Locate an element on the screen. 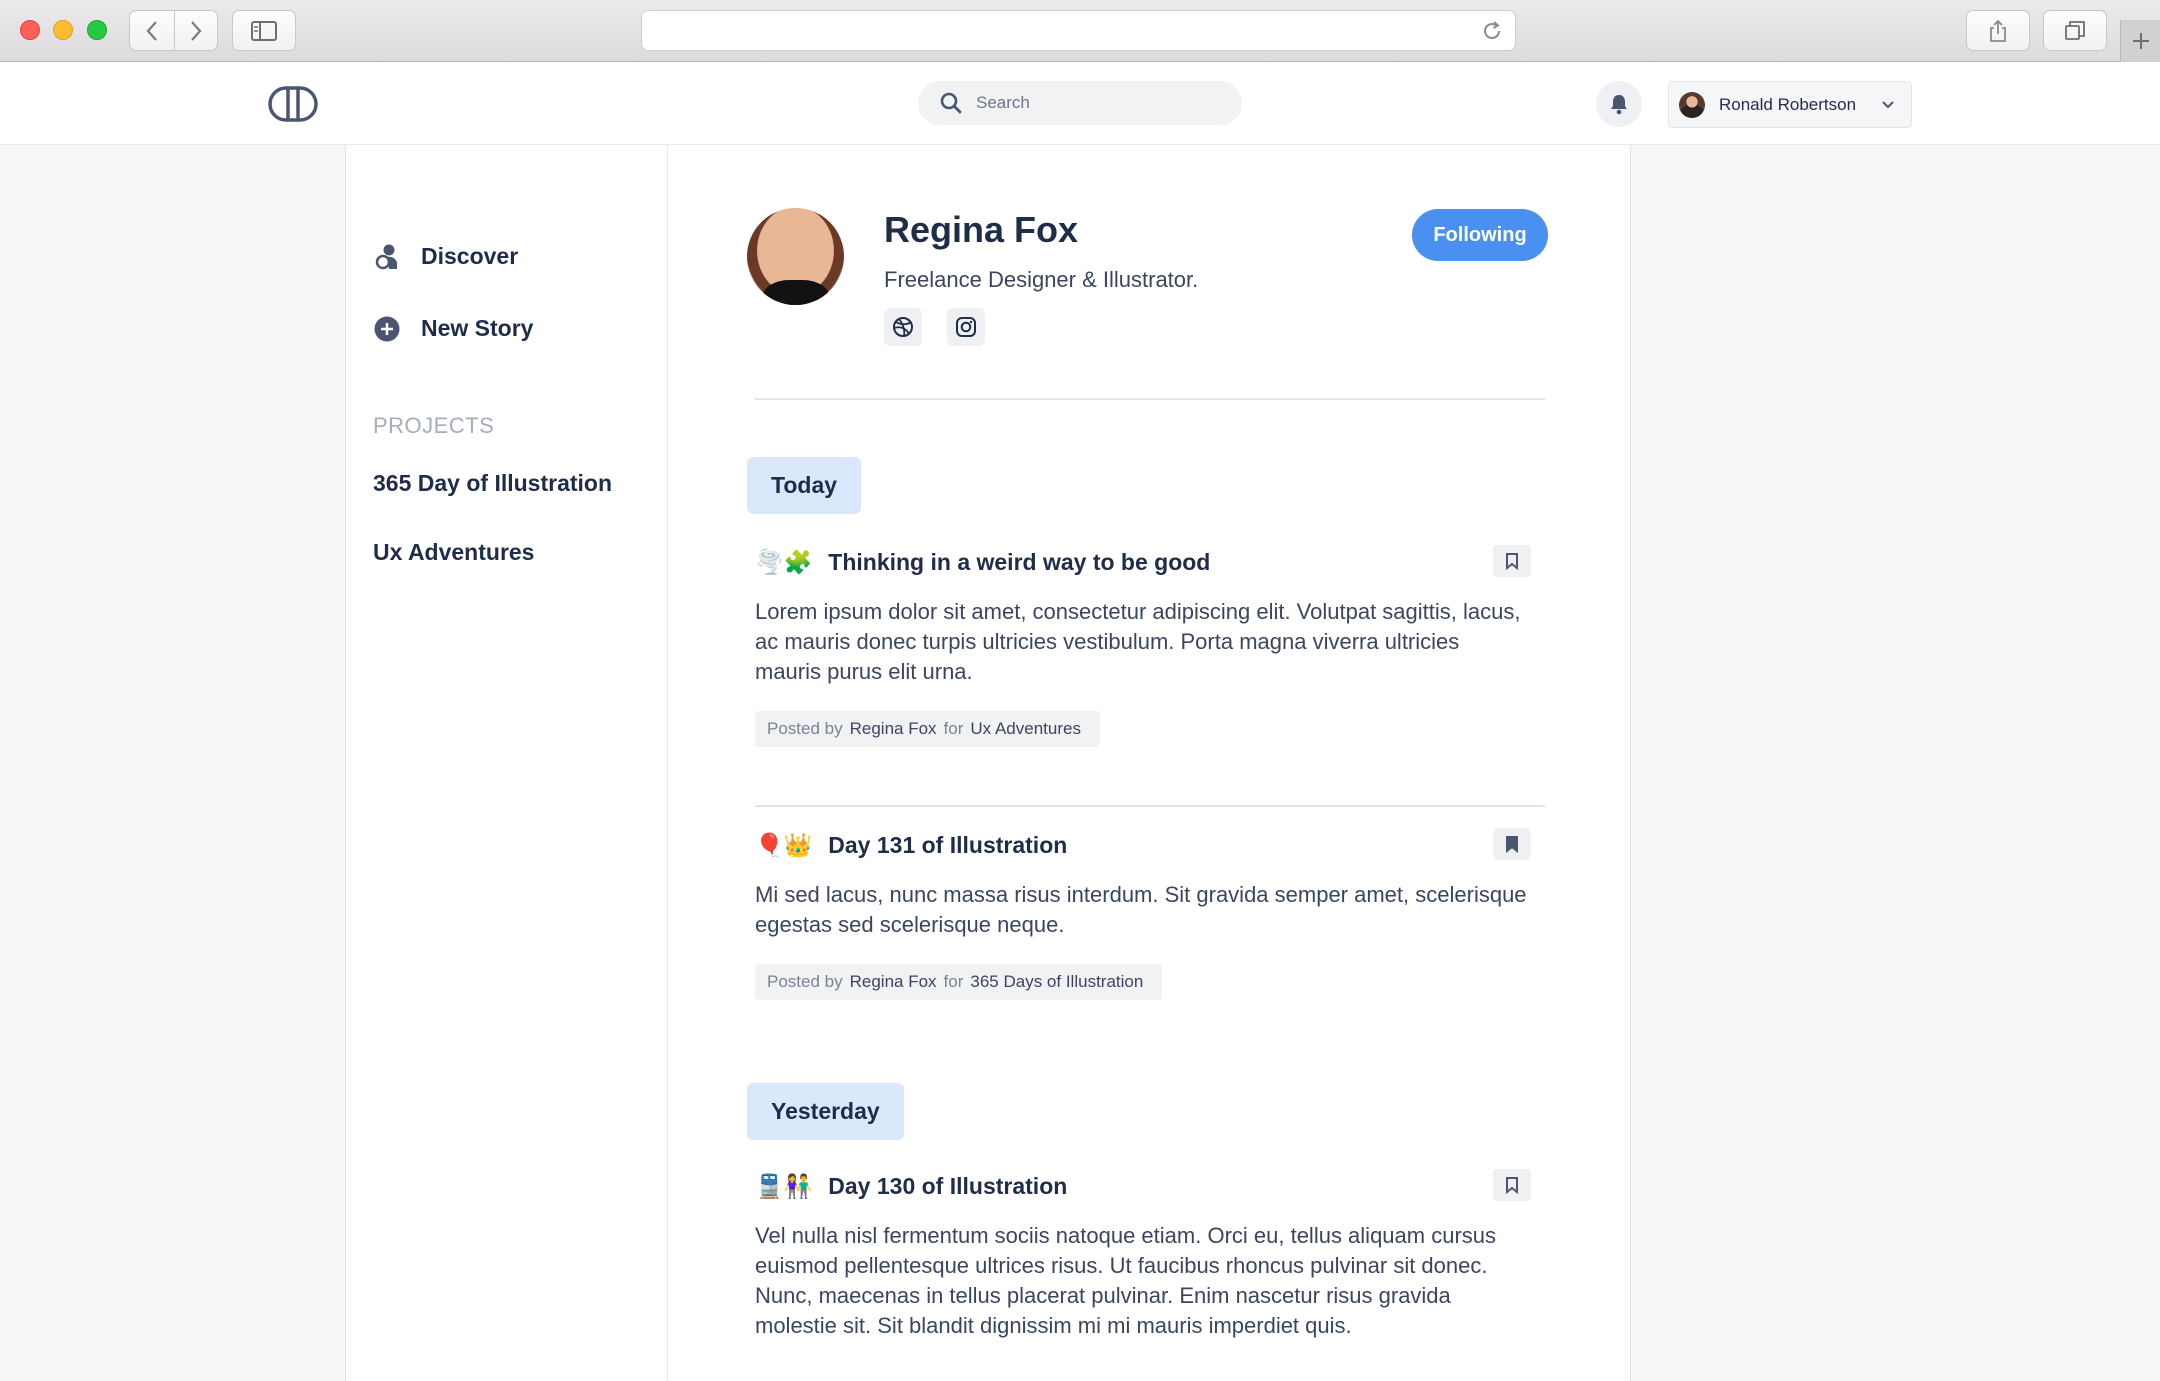 The image size is (2160, 1381). project-link: 365 Day of Illustration is located at coordinates (492, 483).